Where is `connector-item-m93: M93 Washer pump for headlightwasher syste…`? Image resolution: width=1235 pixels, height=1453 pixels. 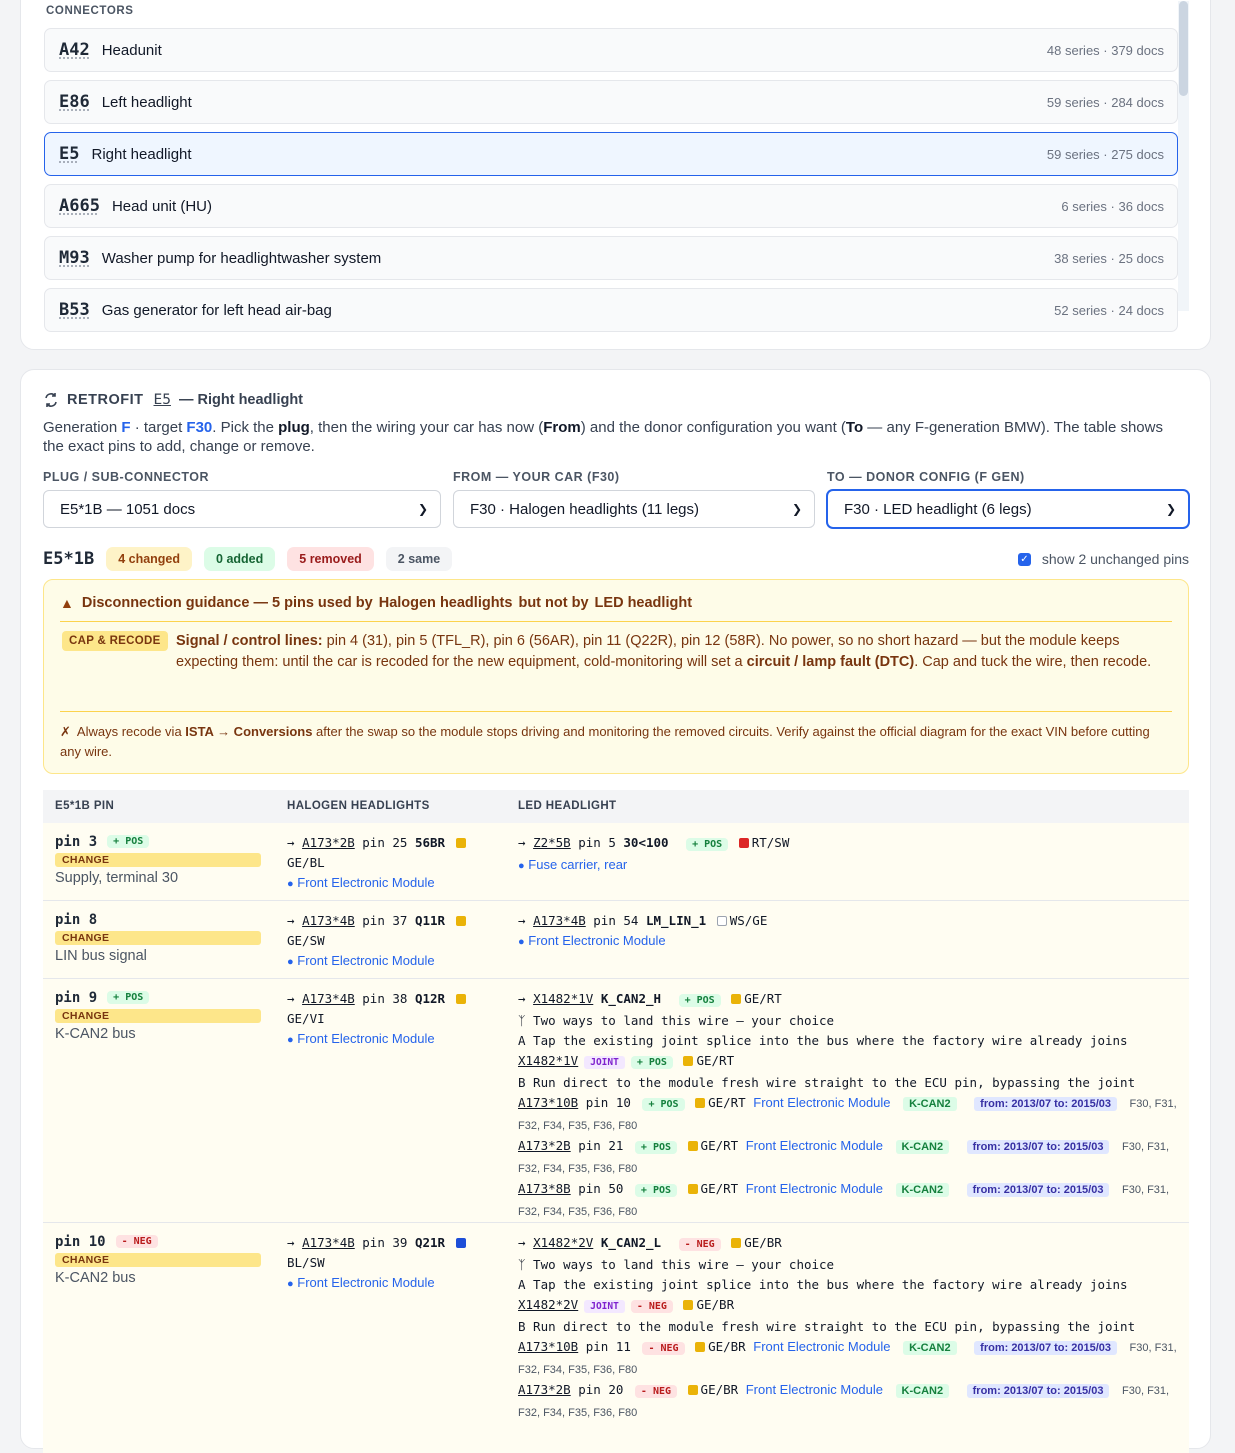 connector-item-m93: M93 Washer pump for headlightwasher syste… is located at coordinates (611, 258).